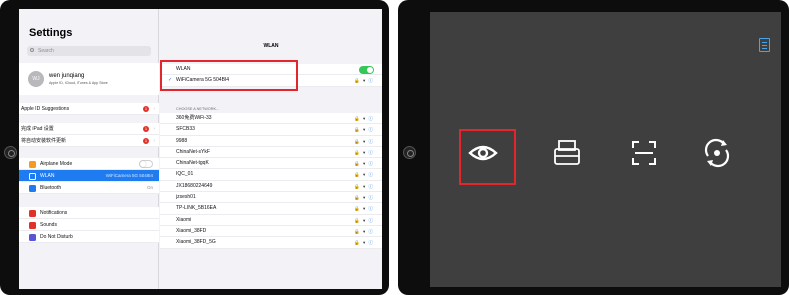 The width and height of the screenshot is (789, 295). Describe the element at coordinates (89, 213) in the screenshot. I see `sidebar-item-notifications: Notifications` at that location.